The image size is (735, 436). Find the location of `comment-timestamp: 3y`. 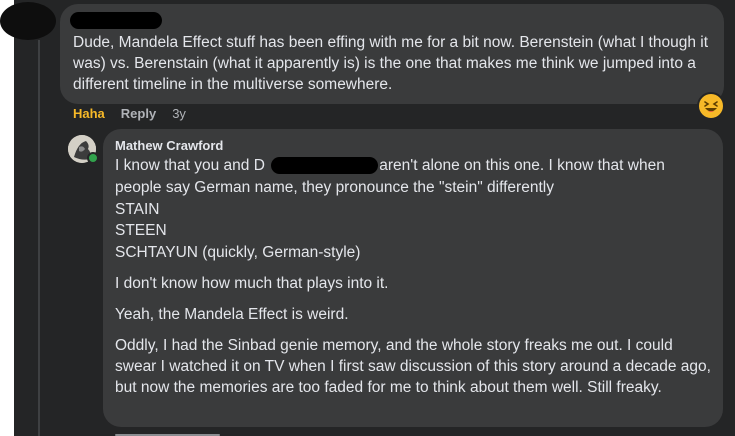

comment-timestamp: 3y is located at coordinates (179, 113).